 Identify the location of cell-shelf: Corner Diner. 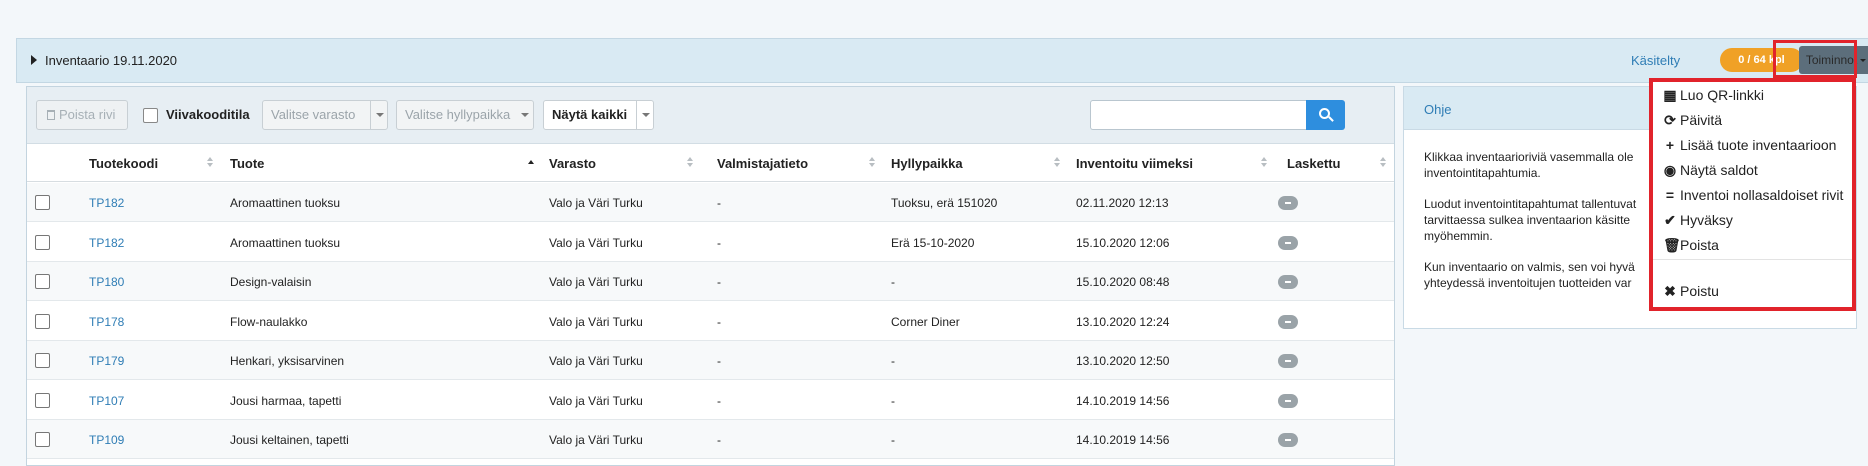
(925, 321).